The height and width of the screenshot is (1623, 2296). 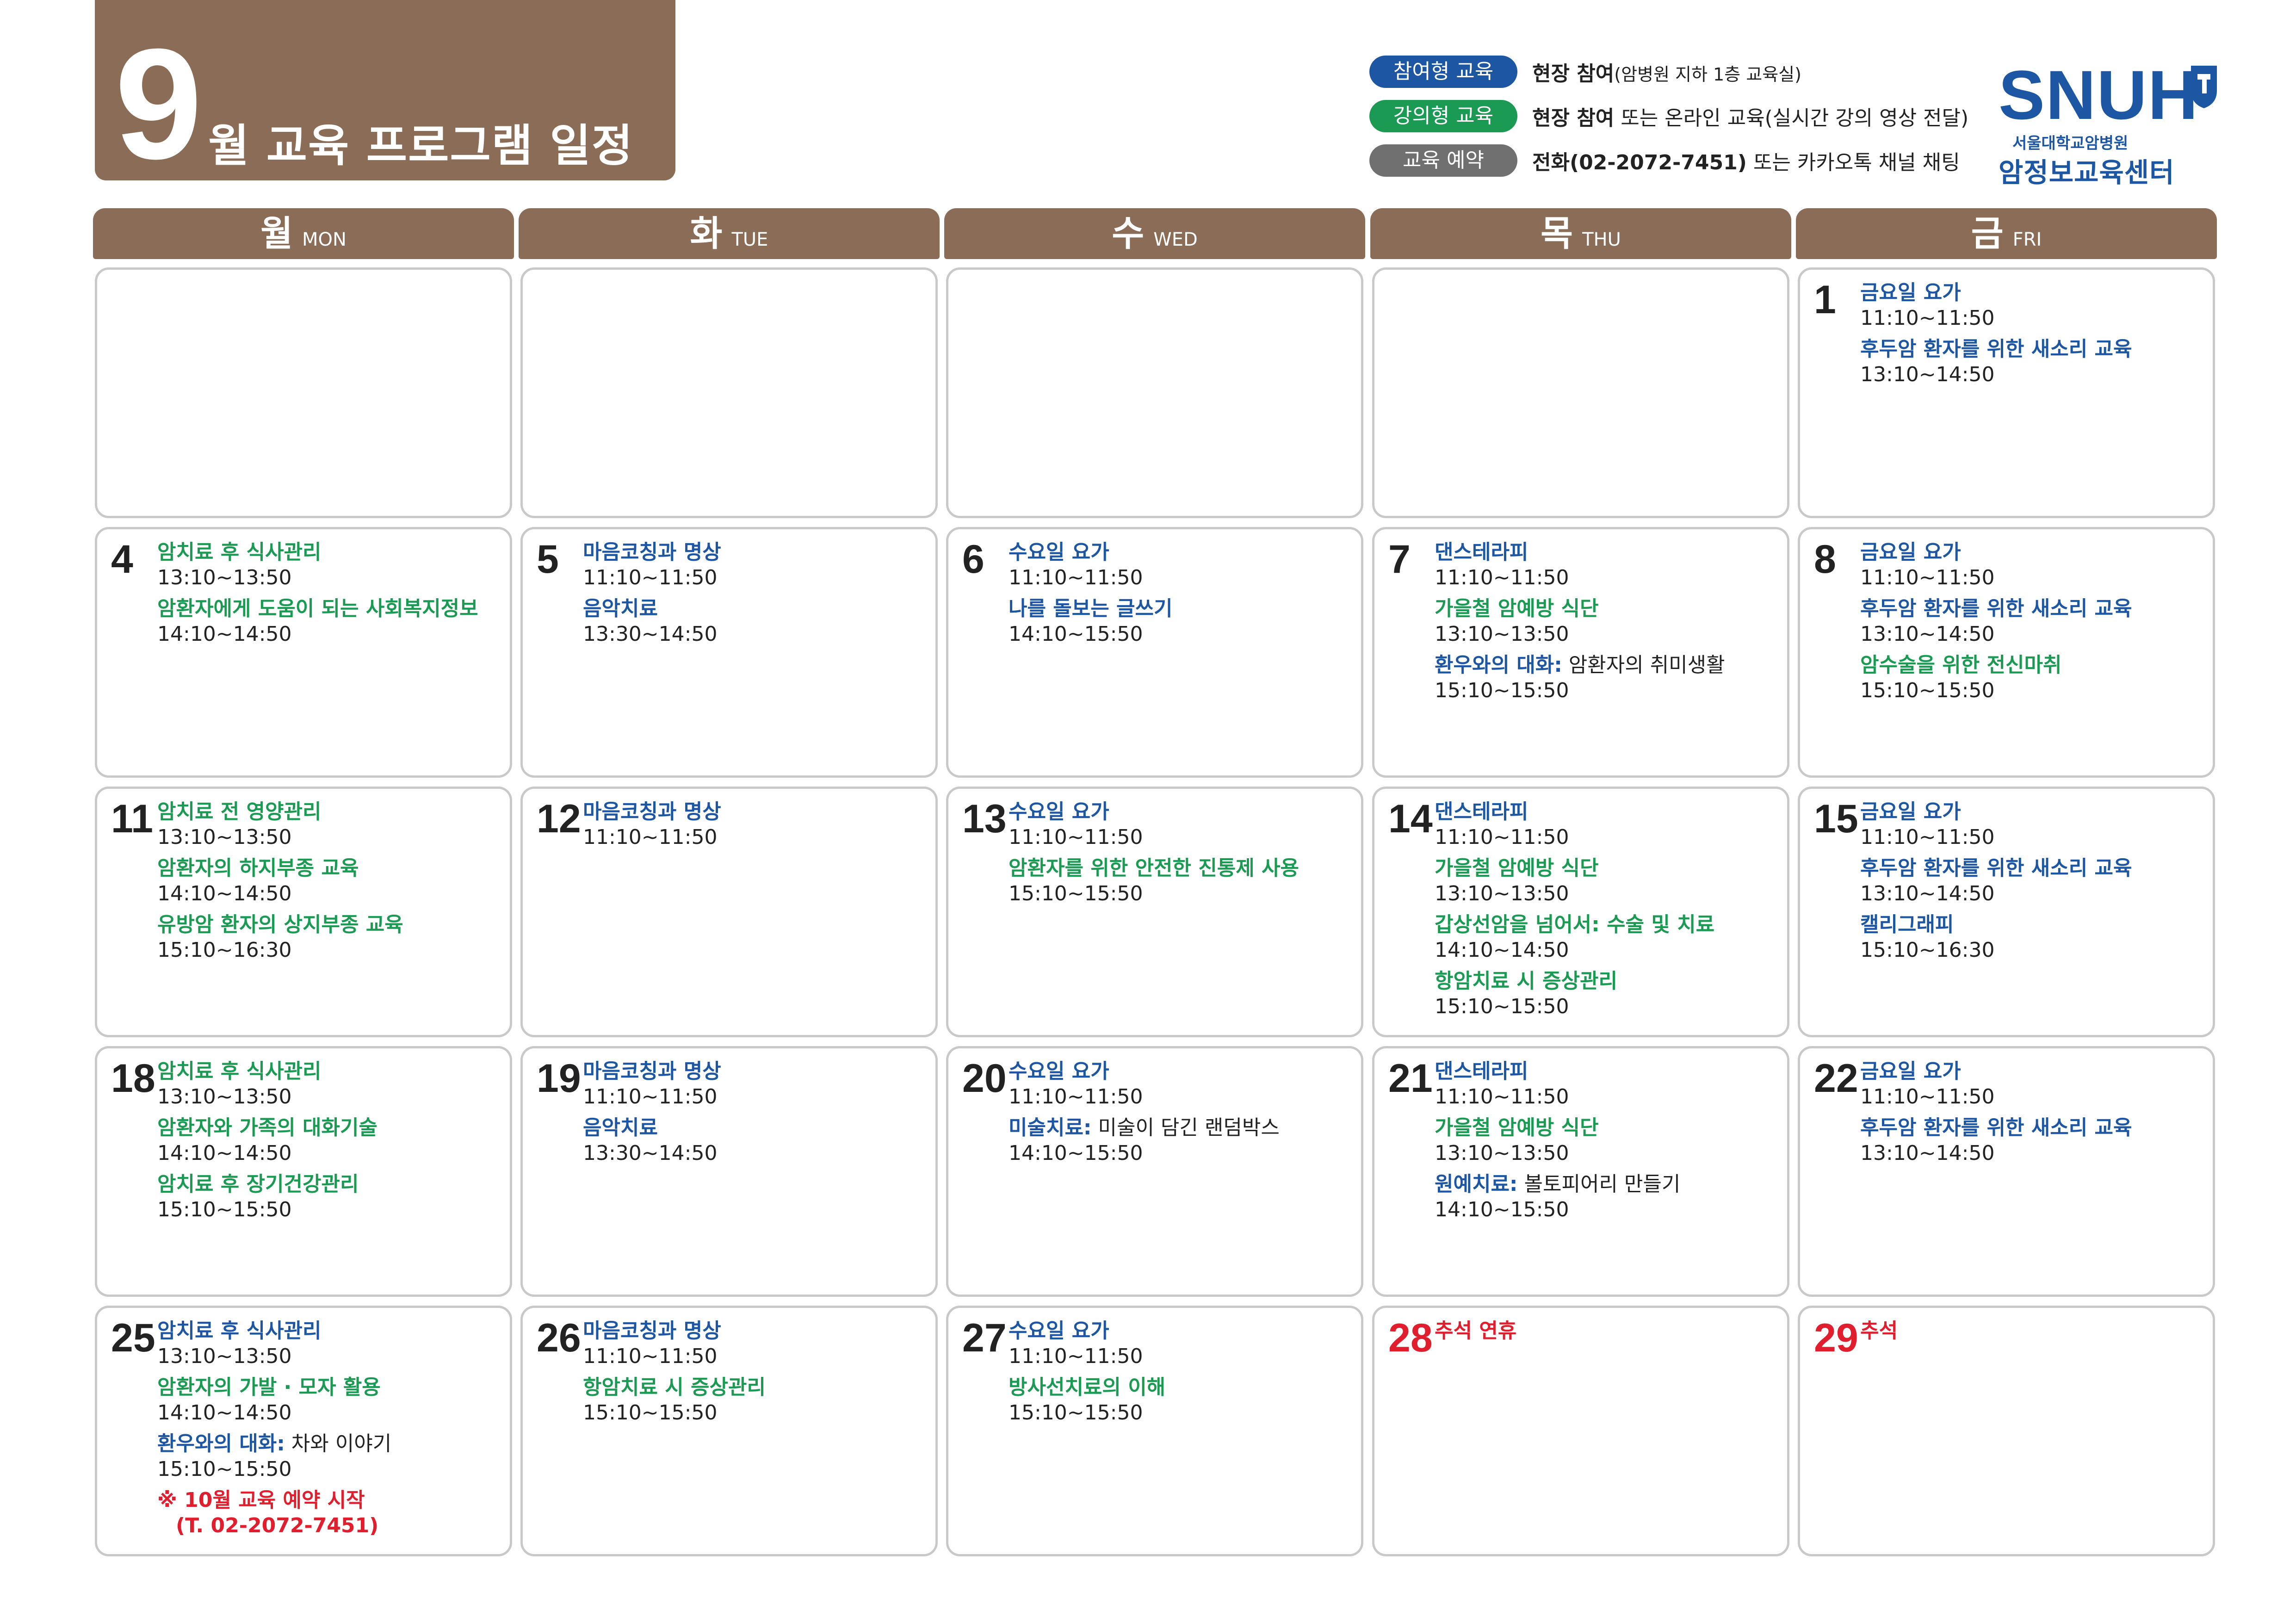 What do you see at coordinates (329, 609) in the screenshot?
I see `event-title-line: 암환자에게 도움이 되는 사회복지정보` at bounding box center [329, 609].